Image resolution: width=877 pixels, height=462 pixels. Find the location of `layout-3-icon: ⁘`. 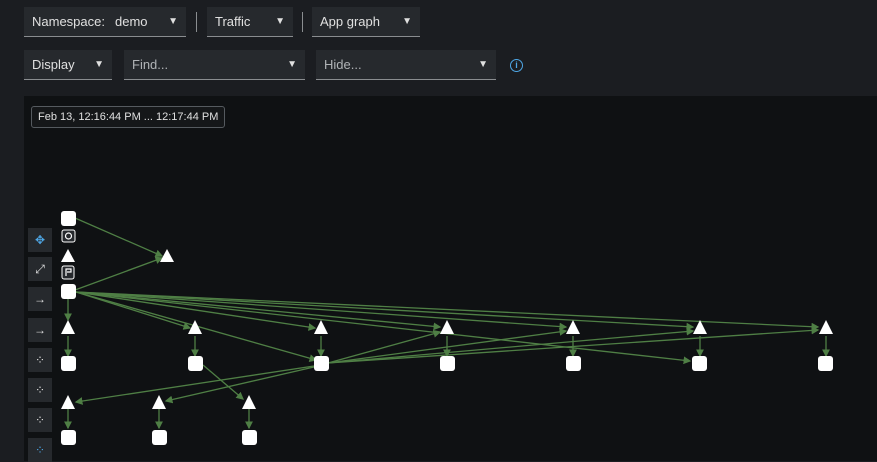

layout-3-icon: ⁘ is located at coordinates (40, 450).